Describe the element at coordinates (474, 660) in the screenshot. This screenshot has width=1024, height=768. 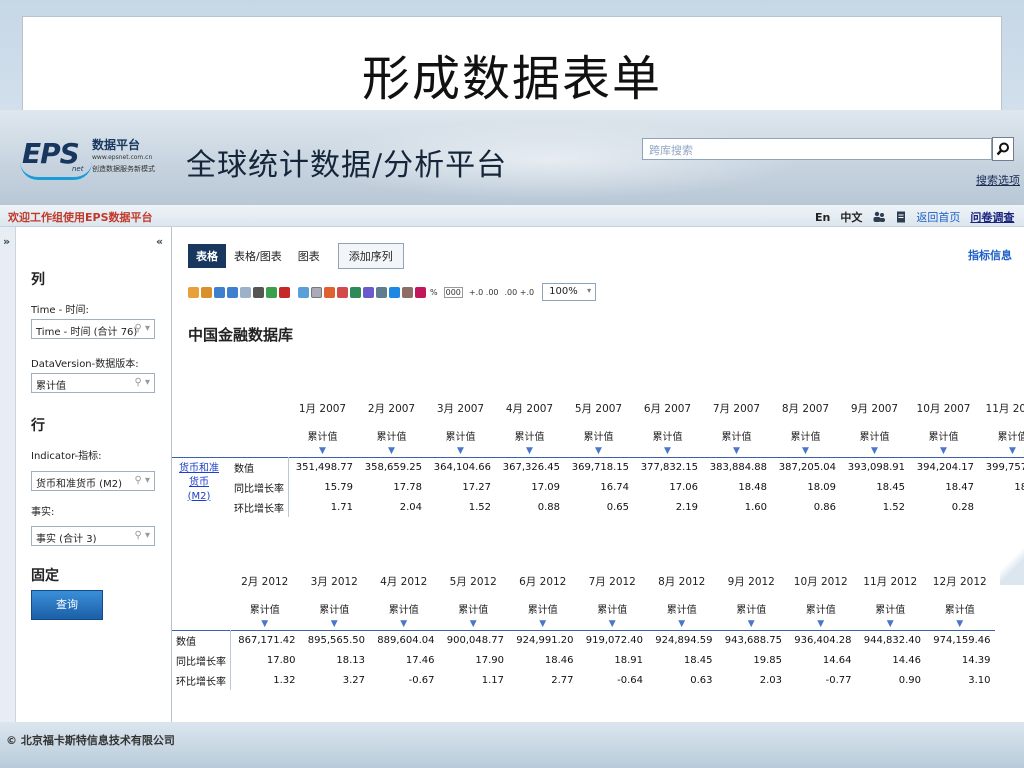
I see `table-cell: 17.90` at that location.